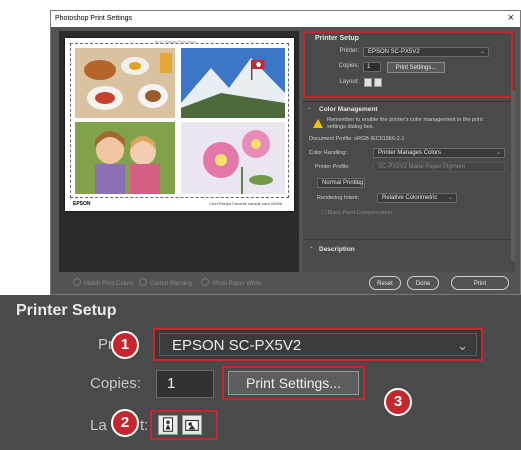 Image resolution: width=521 pixels, height=450 pixels. I want to click on gamut-warning-checkbox: Gamut Warning, so click(165, 282).